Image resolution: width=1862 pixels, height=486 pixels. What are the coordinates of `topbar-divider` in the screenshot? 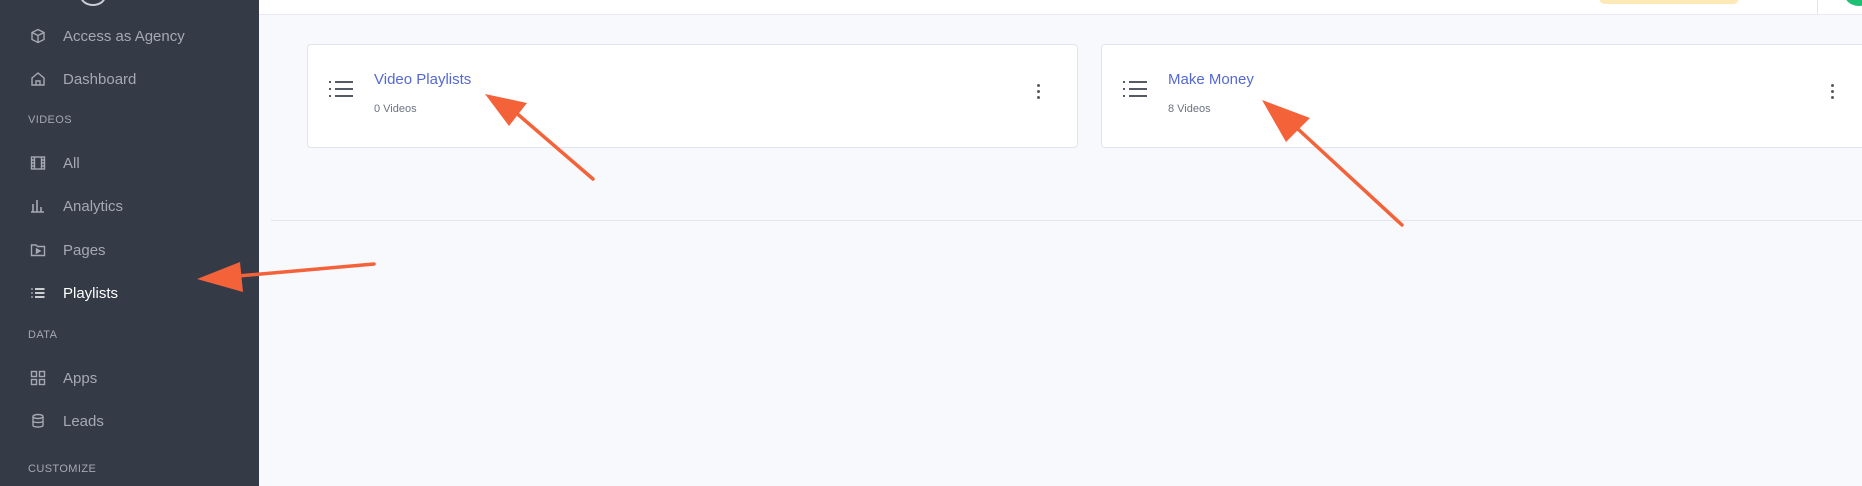 It's located at (1817, 7).